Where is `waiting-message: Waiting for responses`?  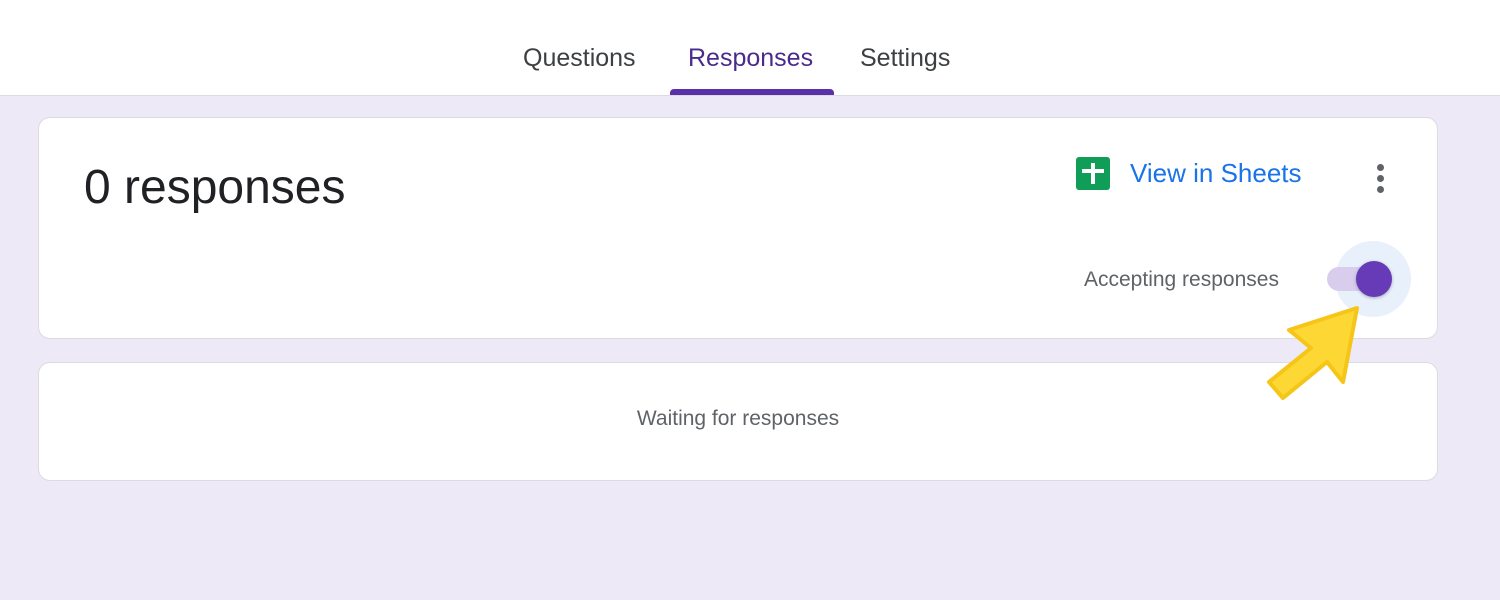
waiting-message: Waiting for responses is located at coordinates (738, 418).